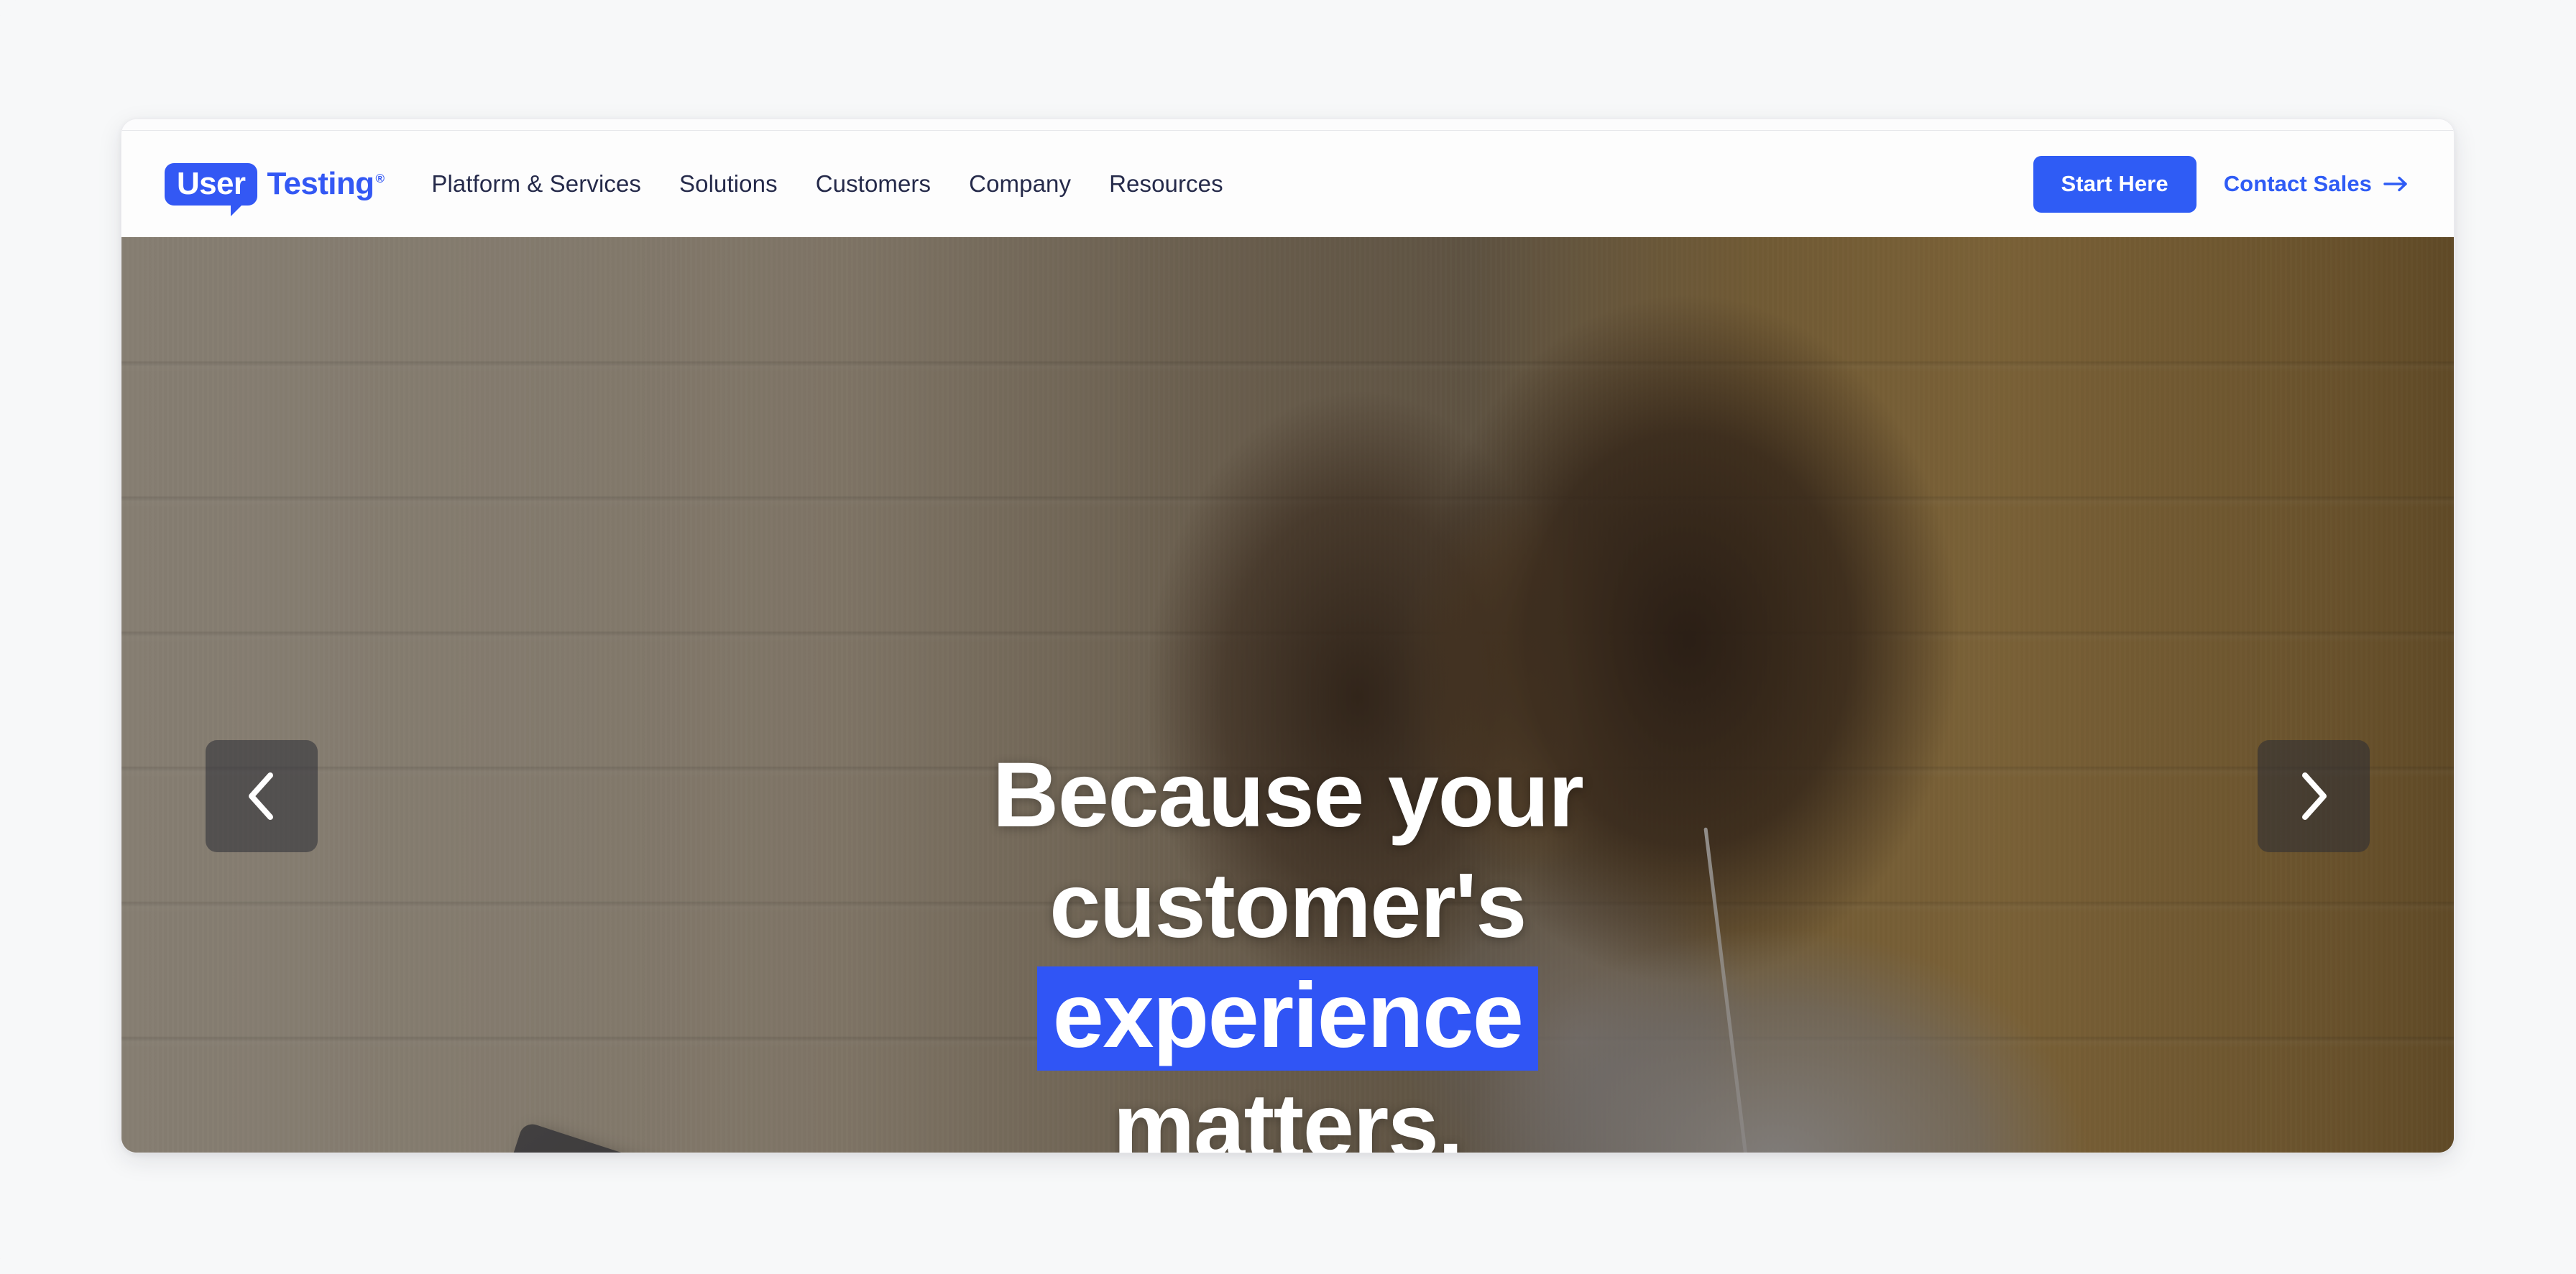  Describe the element at coordinates (1287, 125) in the screenshot. I see `browser-top-strip` at that location.